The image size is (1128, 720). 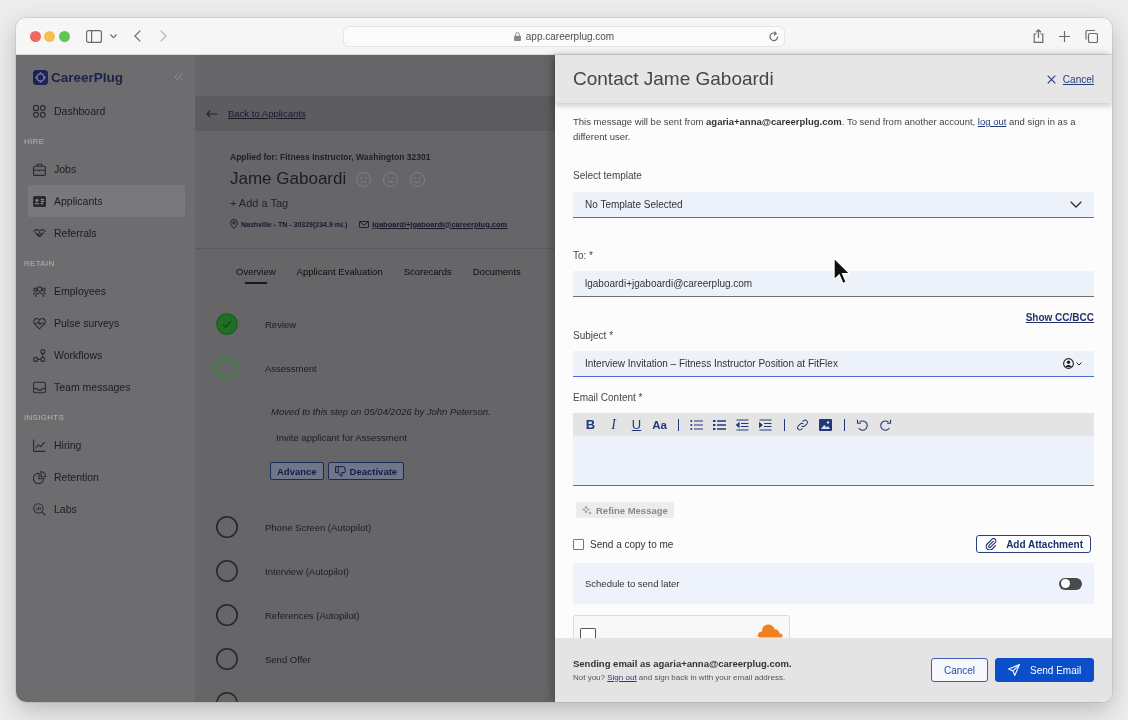 I want to click on person-menu-button, so click(x=1072, y=363).